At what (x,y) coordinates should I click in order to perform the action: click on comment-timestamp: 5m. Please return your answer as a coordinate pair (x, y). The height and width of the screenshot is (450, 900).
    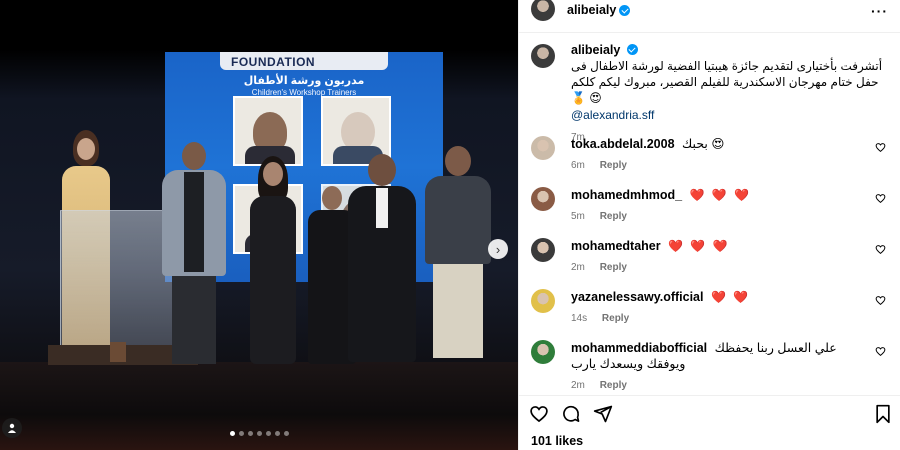
    Looking at the image, I should click on (578, 216).